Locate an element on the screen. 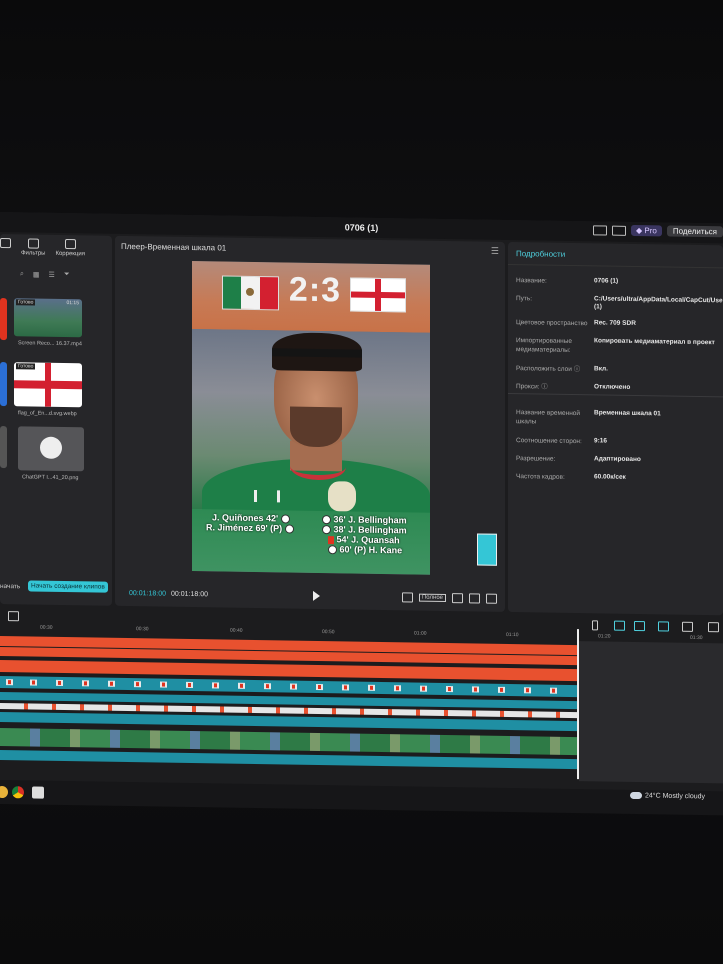 This screenshot has width=723, height=964. grid-icon: ▦ is located at coordinates (36, 275).